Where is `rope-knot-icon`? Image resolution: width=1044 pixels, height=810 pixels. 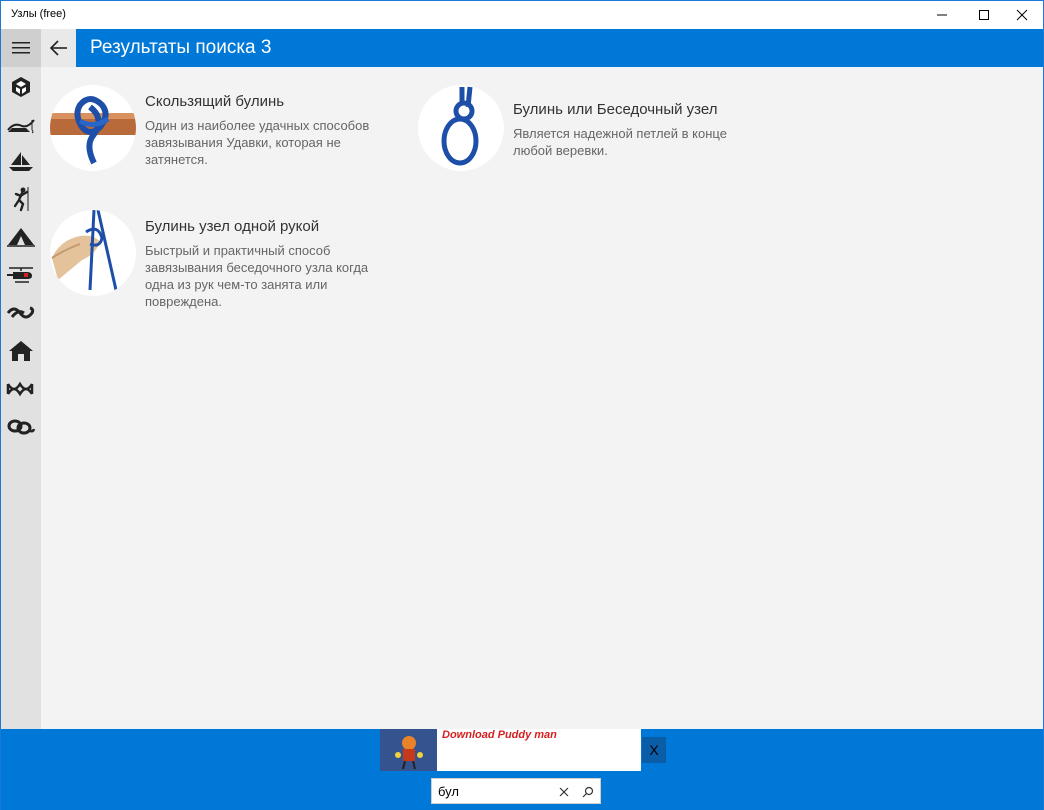 rope-knot-icon is located at coordinates (20, 312).